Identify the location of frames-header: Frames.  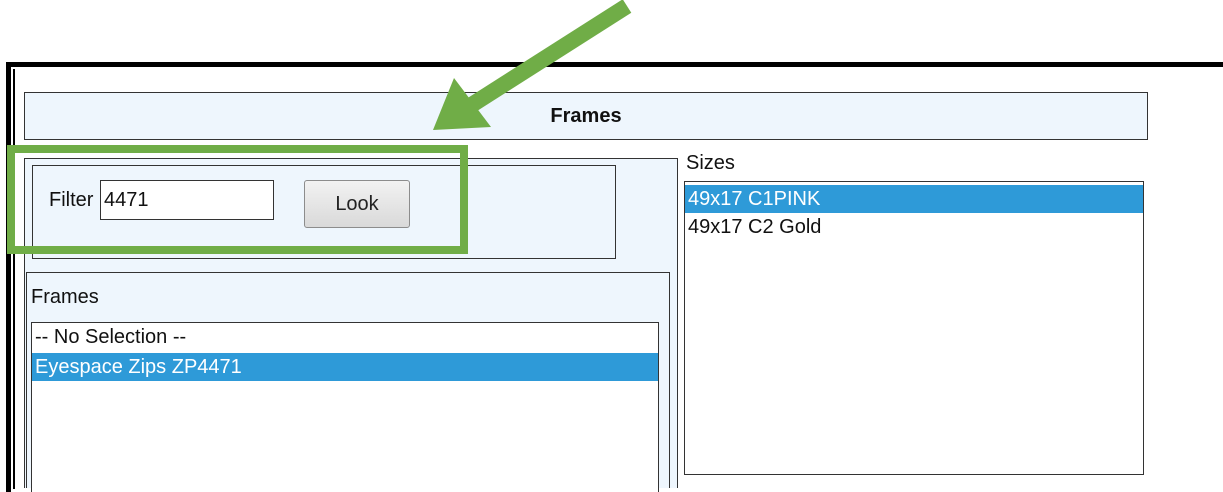
(586, 116).